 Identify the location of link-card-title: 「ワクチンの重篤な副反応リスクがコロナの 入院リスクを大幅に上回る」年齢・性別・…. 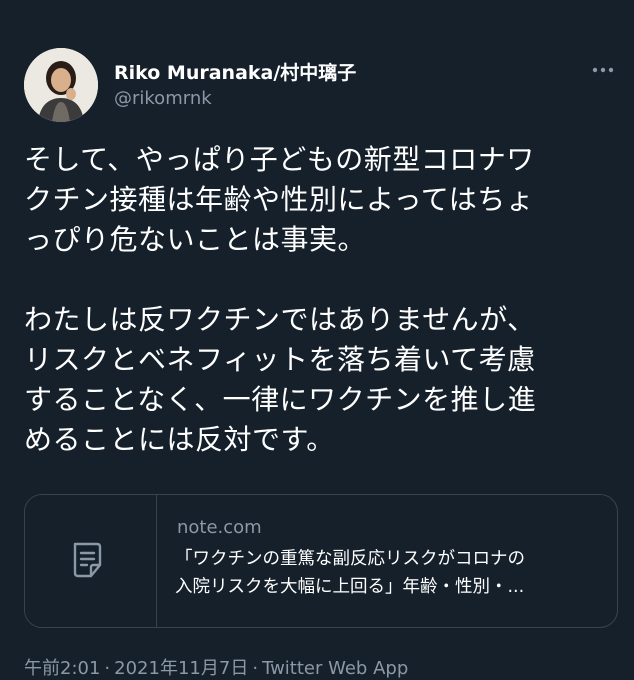
(390, 573).